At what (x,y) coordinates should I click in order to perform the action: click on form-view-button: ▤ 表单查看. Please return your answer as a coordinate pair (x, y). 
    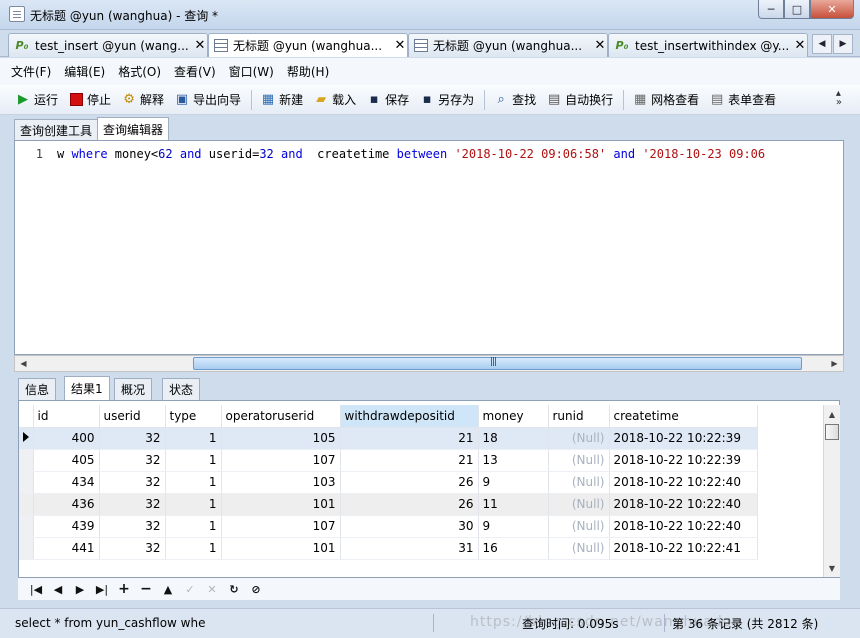
    Looking at the image, I should click on (742, 99).